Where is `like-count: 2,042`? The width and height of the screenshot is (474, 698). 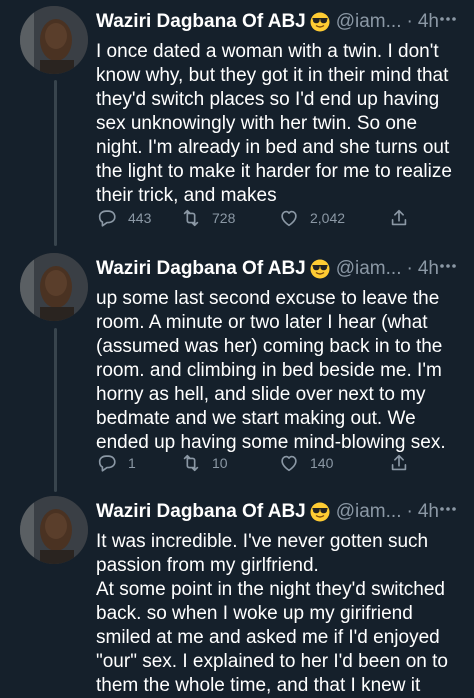
like-count: 2,042 is located at coordinates (328, 218).